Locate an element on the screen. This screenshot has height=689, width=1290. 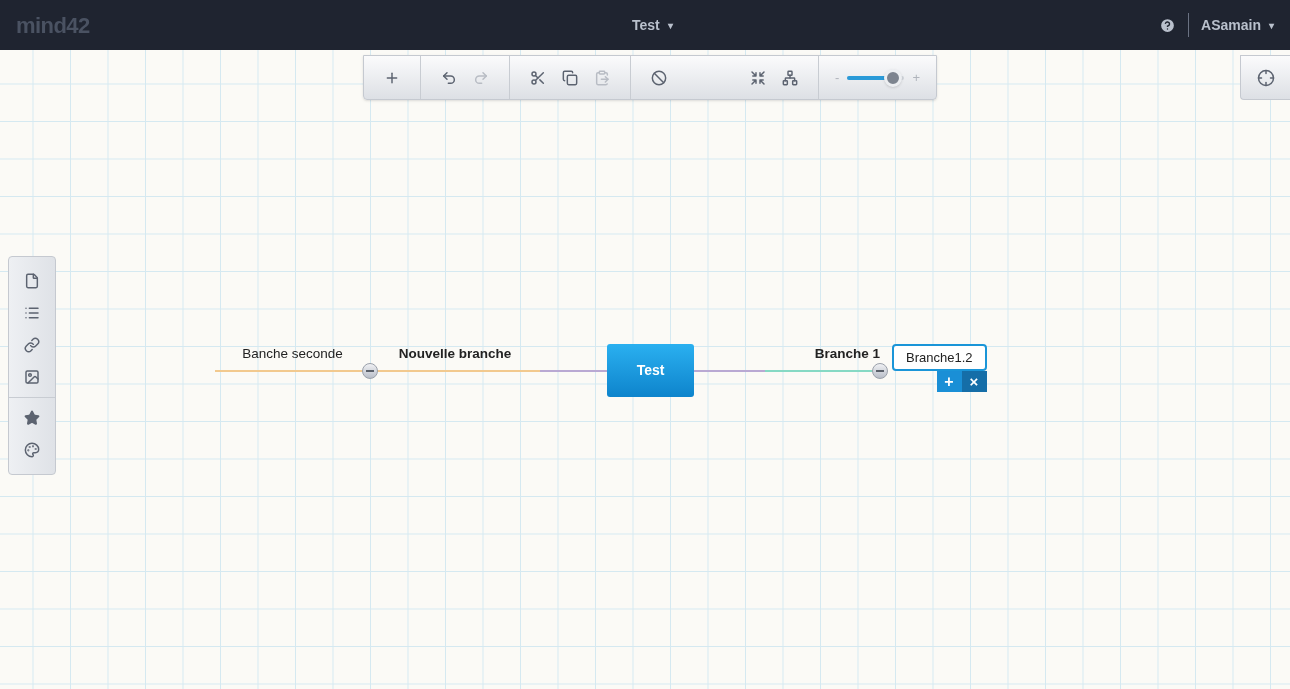
help-icon is located at coordinates (1168, 25).